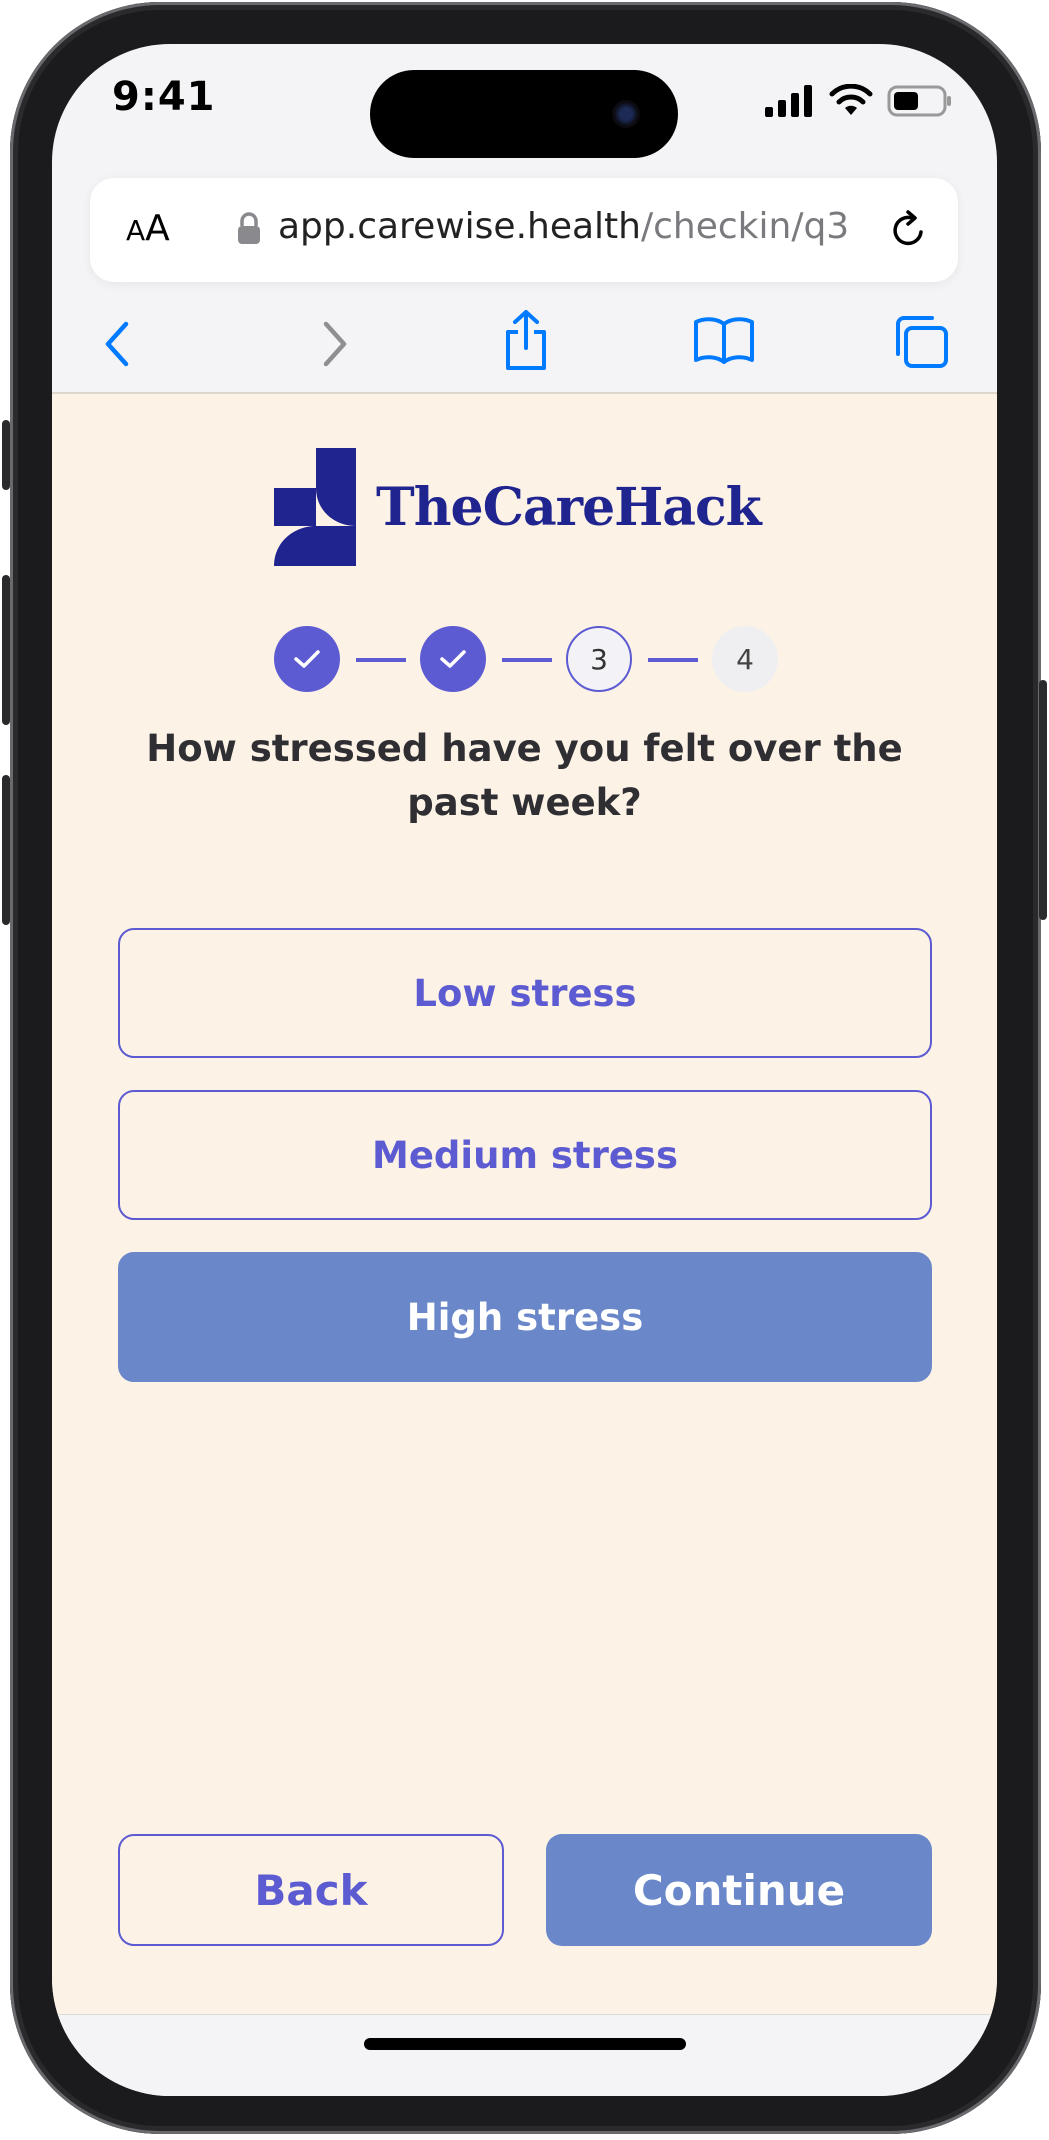 The width and height of the screenshot is (1049, 2140). I want to click on reload-icon, so click(908, 230).